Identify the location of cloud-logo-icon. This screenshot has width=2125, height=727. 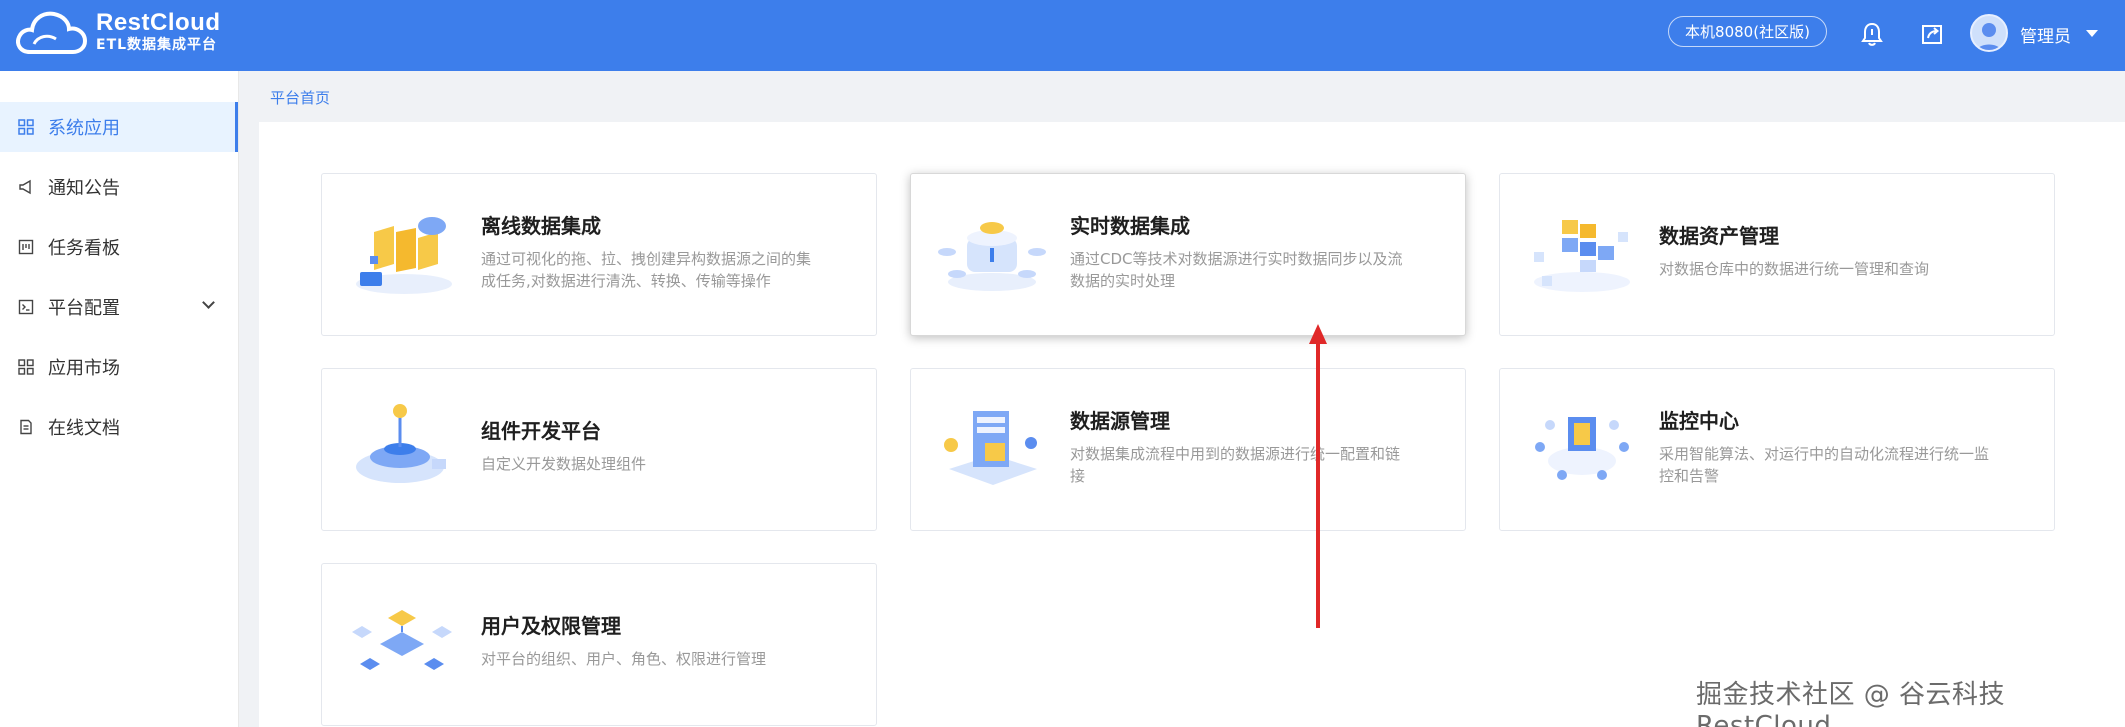
(52, 32).